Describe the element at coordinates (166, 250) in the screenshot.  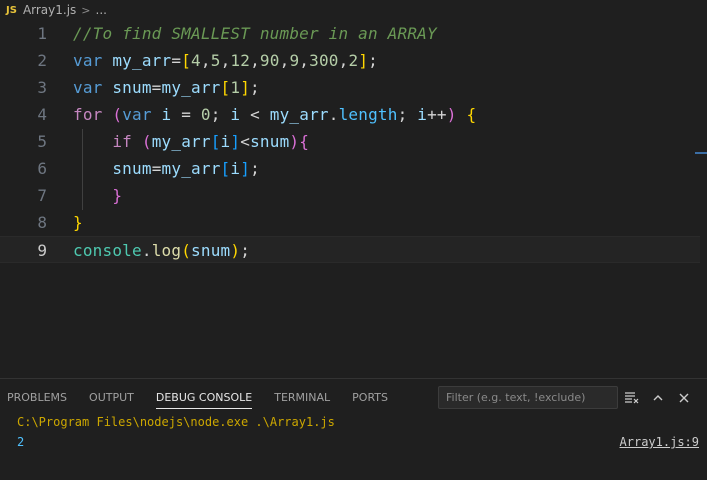
I see `function-token: log` at that location.